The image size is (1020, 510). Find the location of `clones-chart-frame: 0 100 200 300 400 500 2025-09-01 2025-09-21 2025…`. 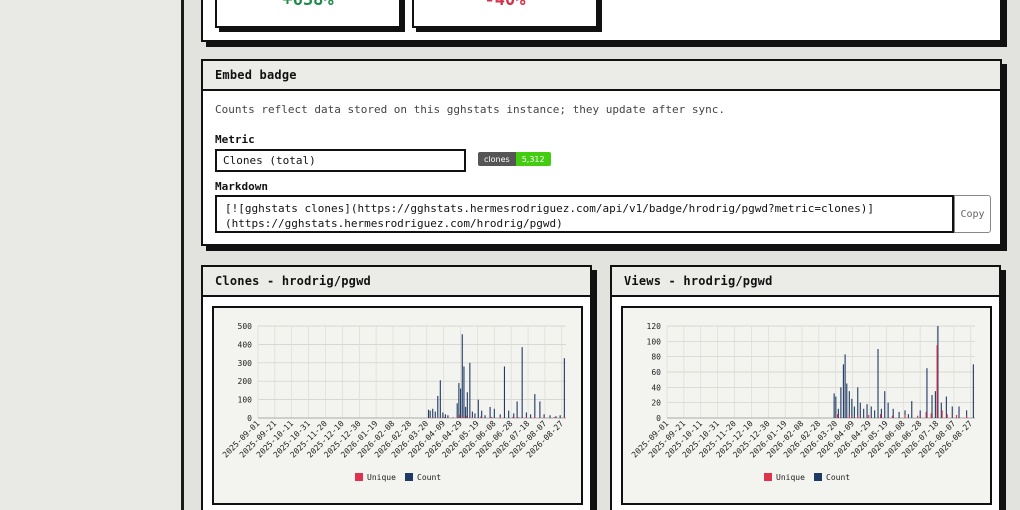

clones-chart-frame: 0 100 200 300 400 500 2025-09-01 2025-09-21 2025… is located at coordinates (397, 405).